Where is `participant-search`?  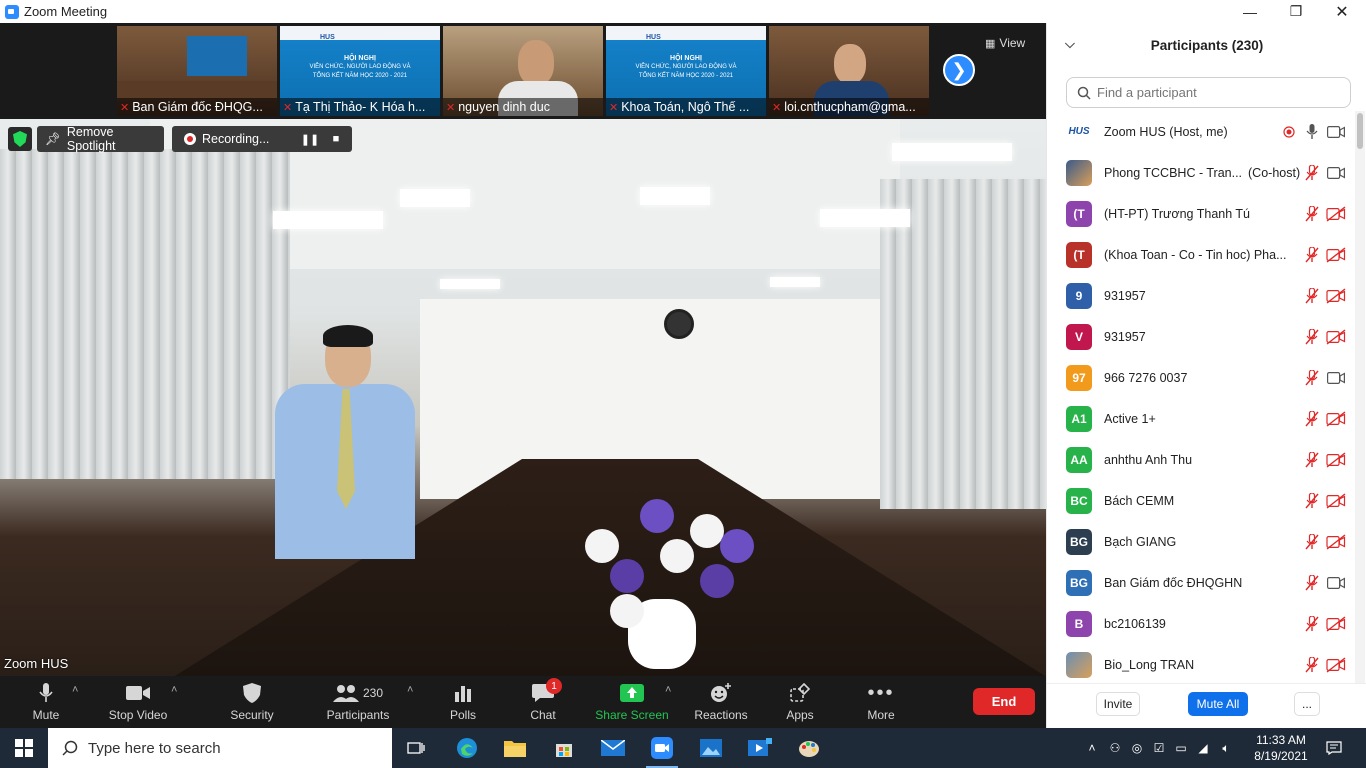 participant-search is located at coordinates (1208, 92).